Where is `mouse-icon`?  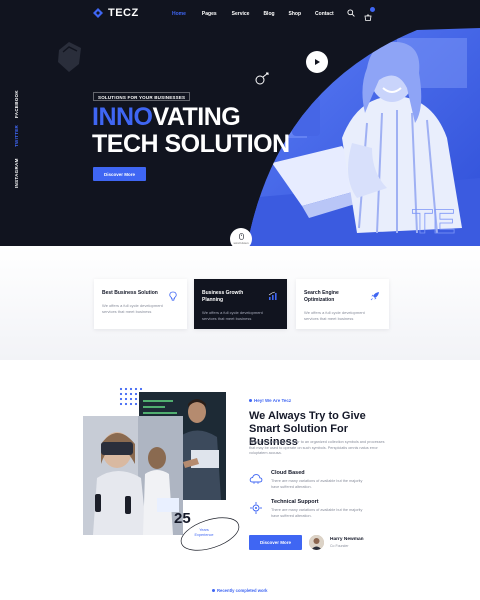 mouse-icon is located at coordinates (241, 236).